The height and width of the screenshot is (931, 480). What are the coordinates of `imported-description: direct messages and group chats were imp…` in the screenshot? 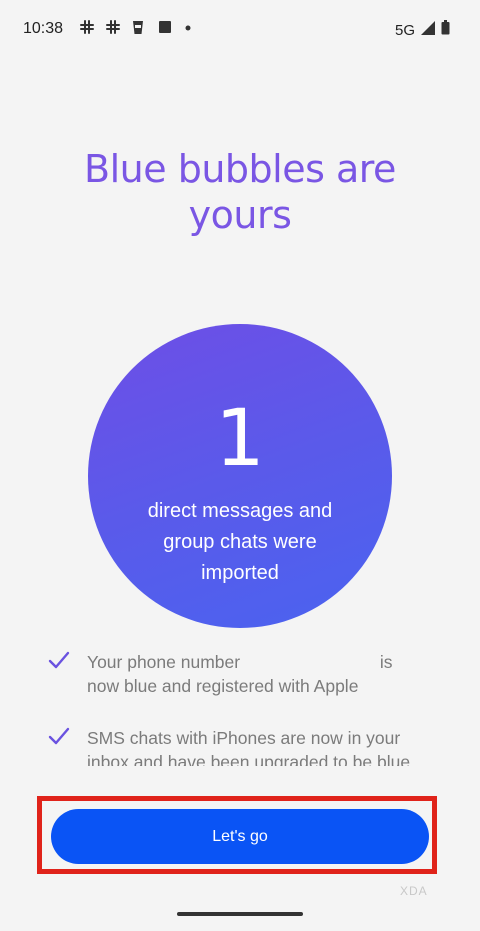 It's located at (240, 542).